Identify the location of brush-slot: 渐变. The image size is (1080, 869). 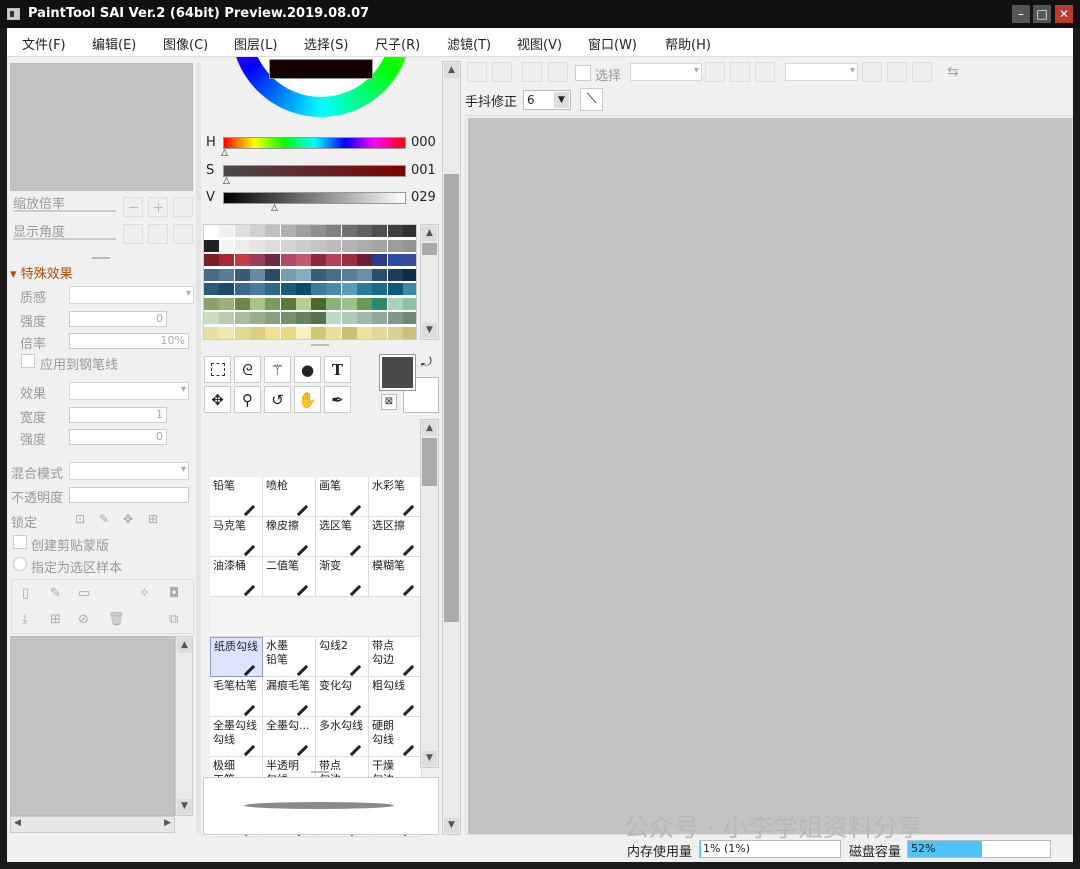
(342, 577).